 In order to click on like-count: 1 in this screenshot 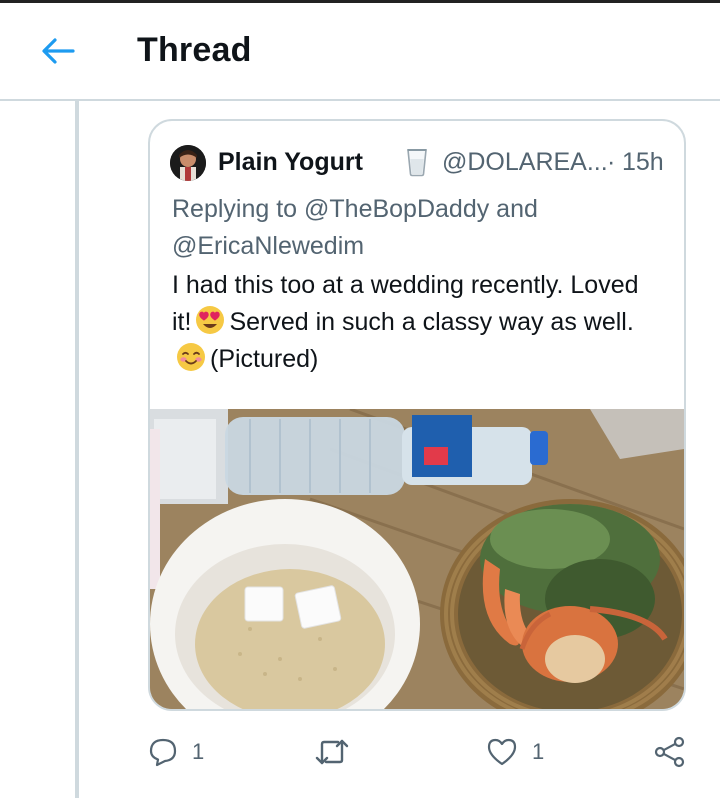, I will do `click(538, 751)`.